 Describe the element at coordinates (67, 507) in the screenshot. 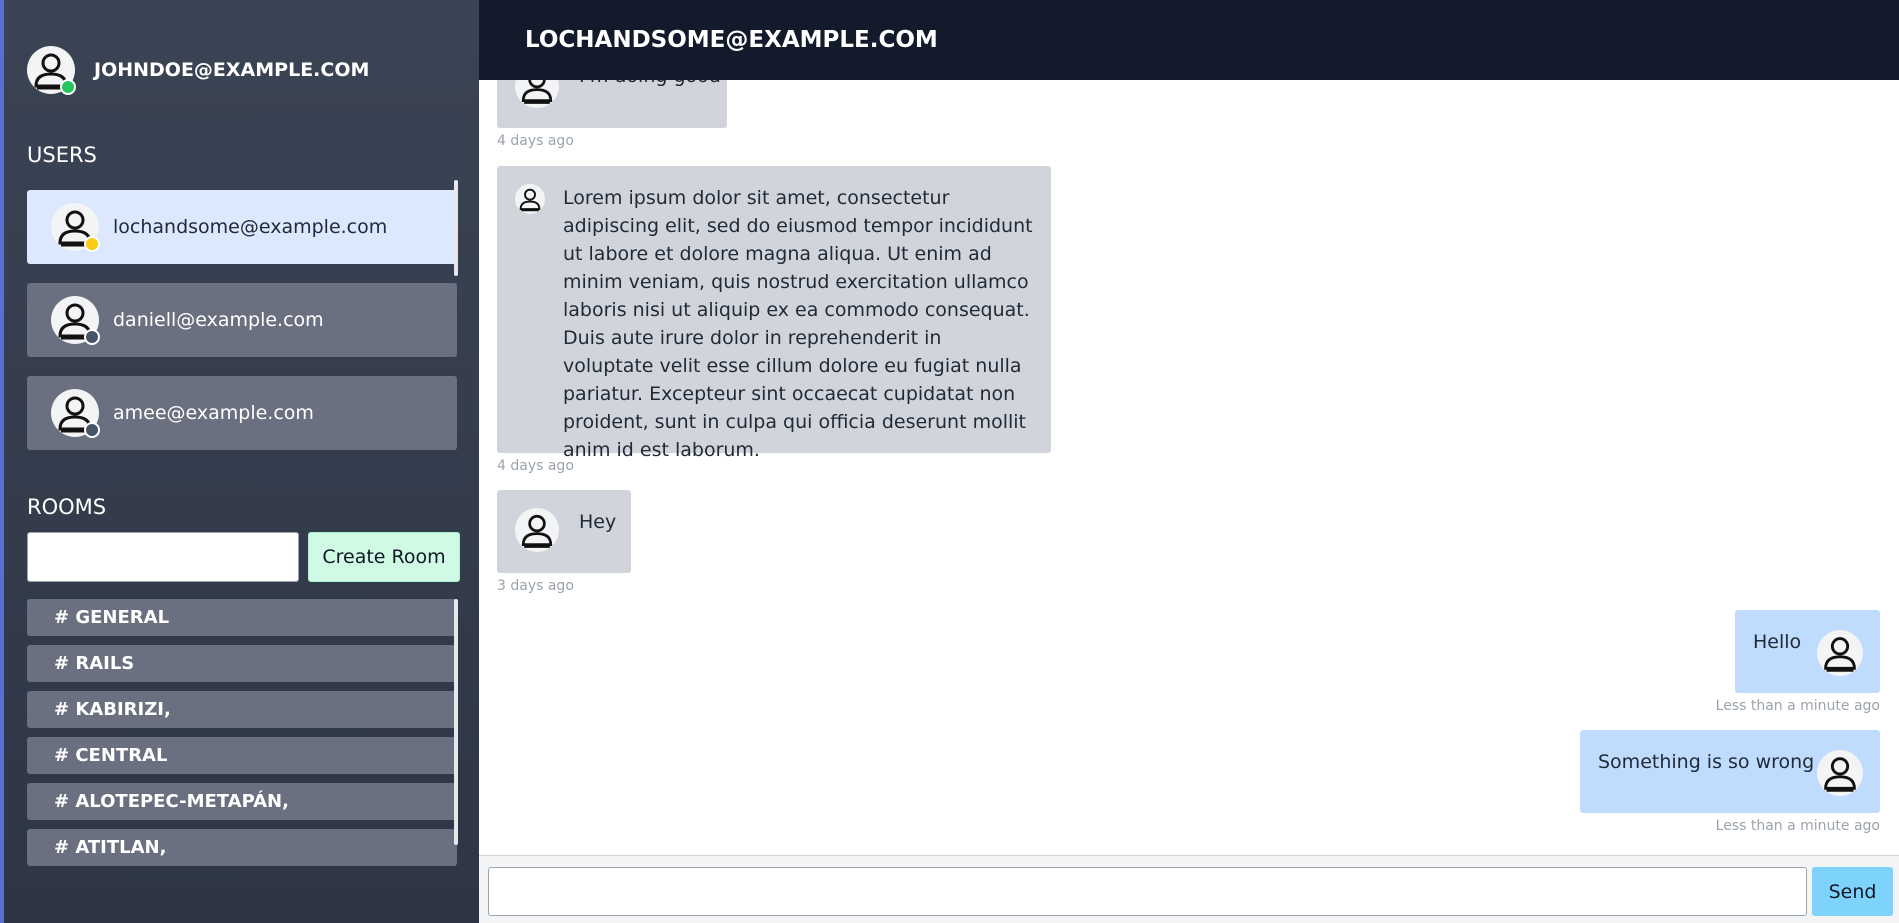

I see `rooms-heading: ROOMS` at that location.